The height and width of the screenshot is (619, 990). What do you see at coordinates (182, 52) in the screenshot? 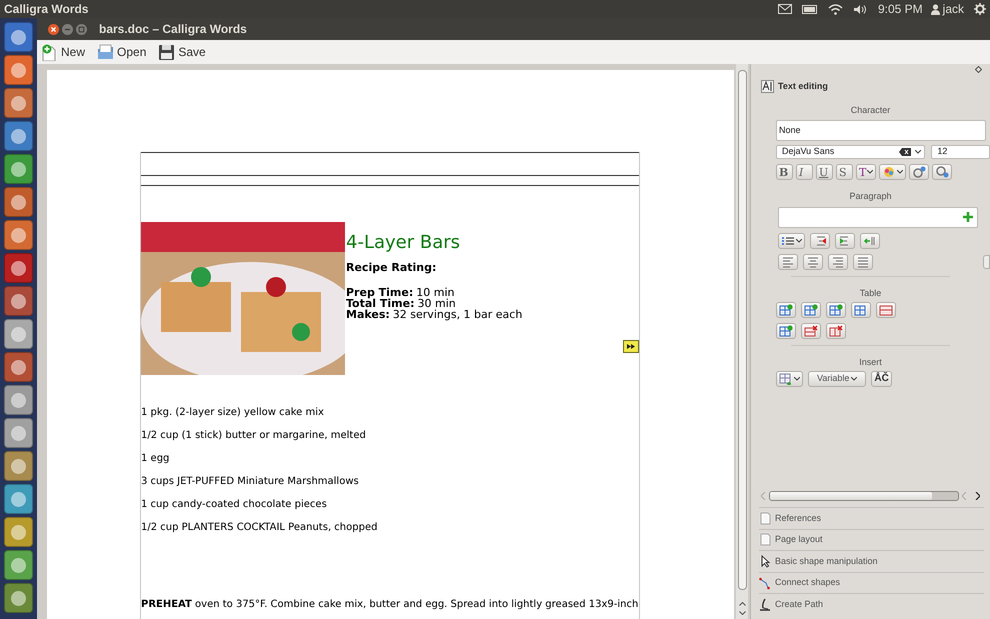
I see `toolbar-button: Save` at bounding box center [182, 52].